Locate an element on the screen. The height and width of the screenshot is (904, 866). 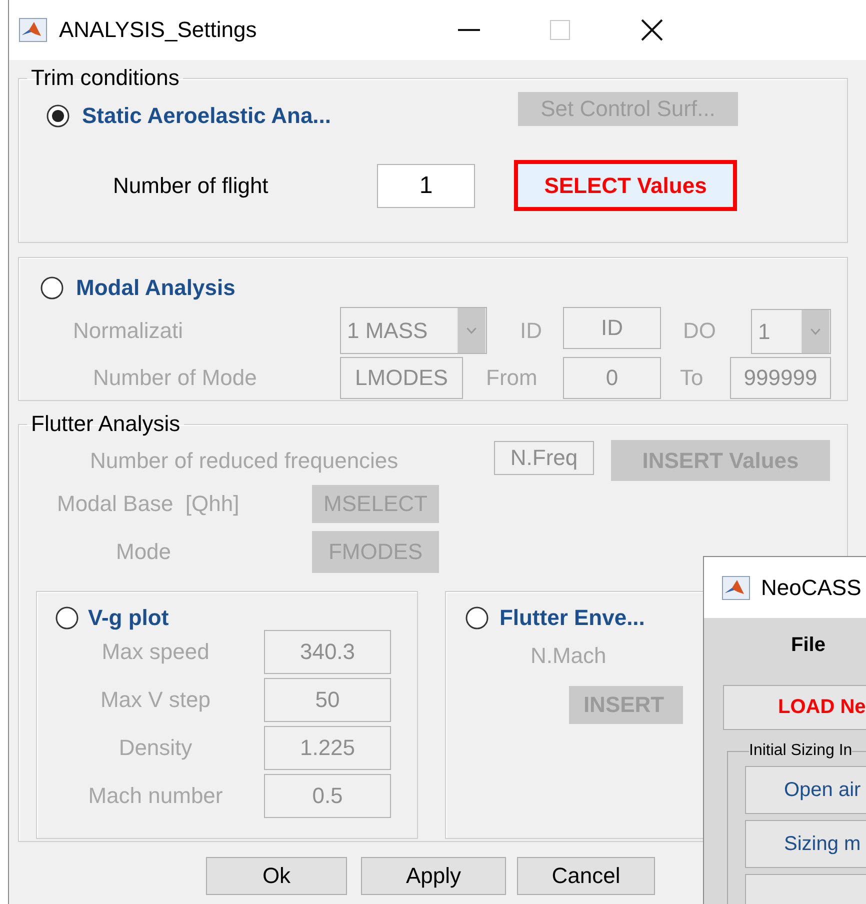
field-label: From is located at coordinates (512, 378).